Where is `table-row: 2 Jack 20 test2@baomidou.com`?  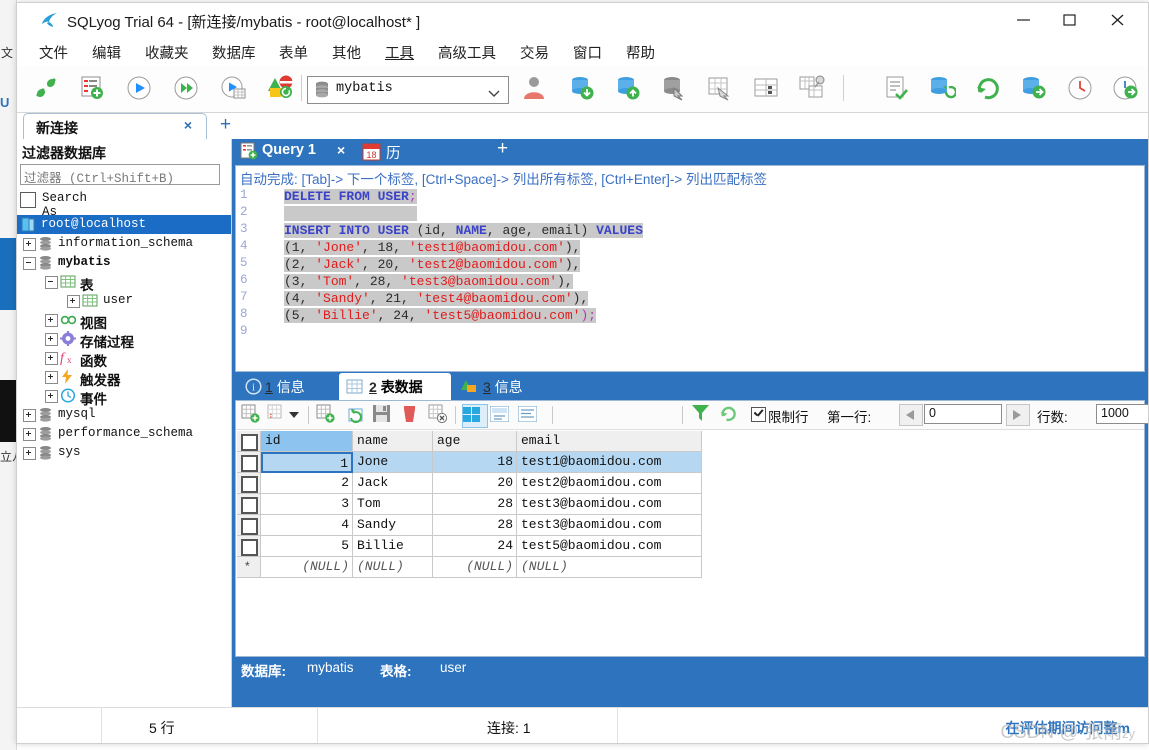 table-row: 2 Jack 20 test2@baomidou.com is located at coordinates (469, 483).